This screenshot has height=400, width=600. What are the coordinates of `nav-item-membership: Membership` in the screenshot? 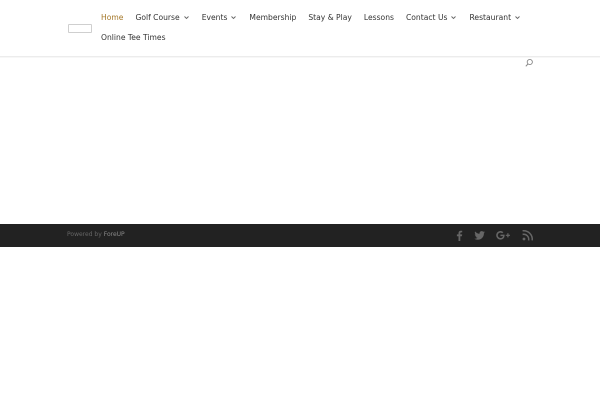 It's located at (272, 17).